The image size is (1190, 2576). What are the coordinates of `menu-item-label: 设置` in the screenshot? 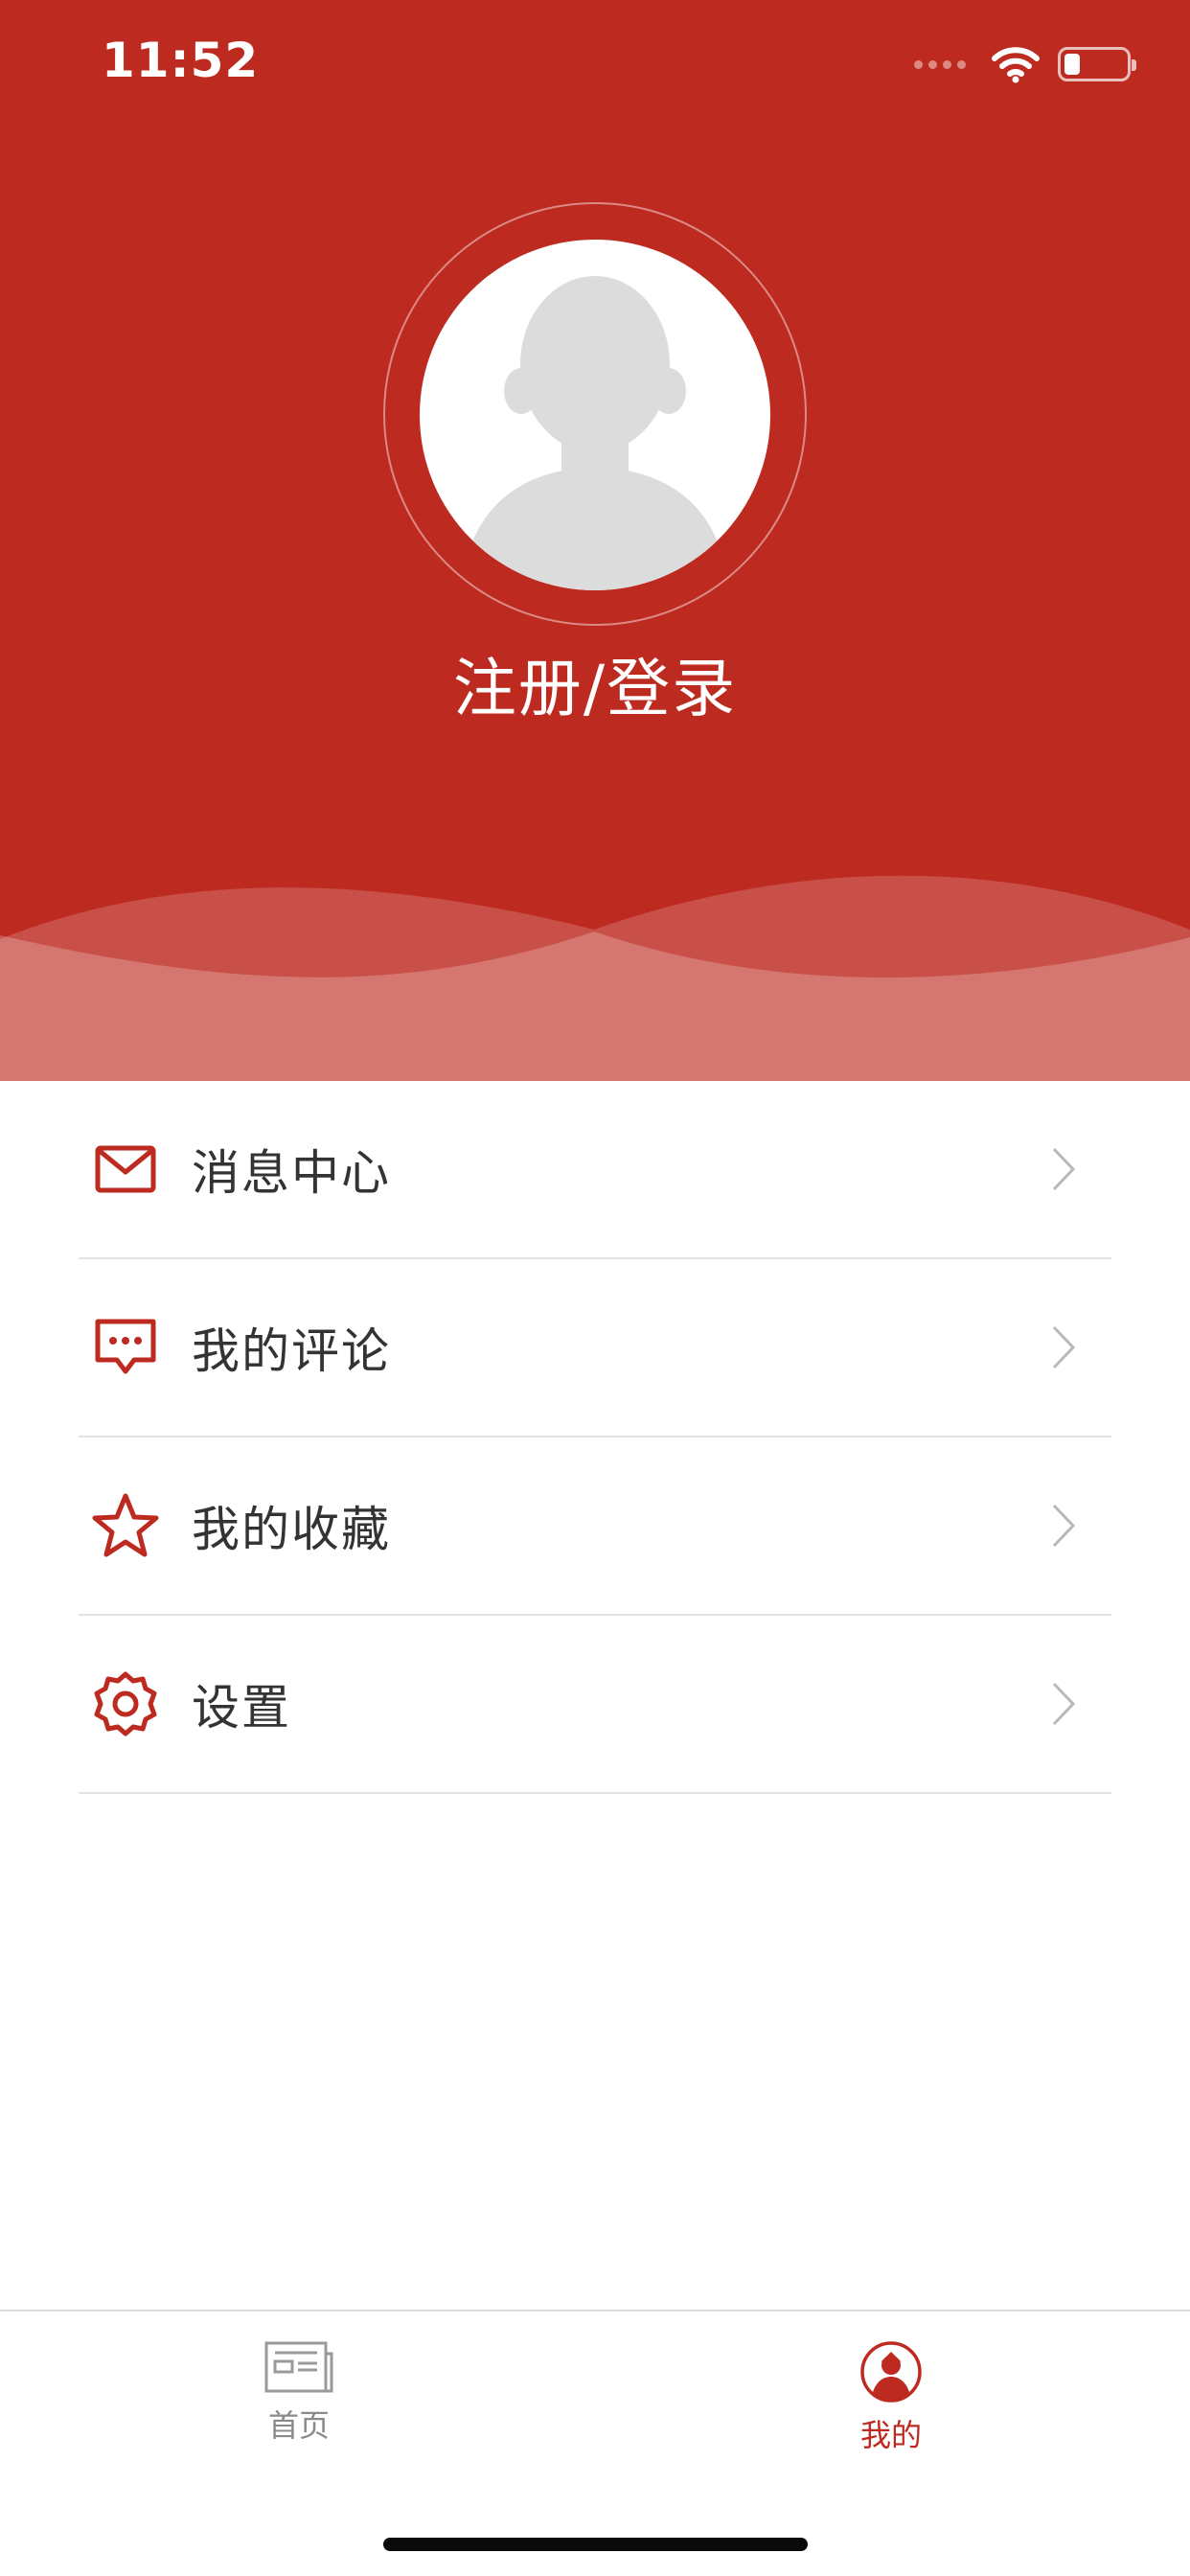 It's located at (242, 1708).